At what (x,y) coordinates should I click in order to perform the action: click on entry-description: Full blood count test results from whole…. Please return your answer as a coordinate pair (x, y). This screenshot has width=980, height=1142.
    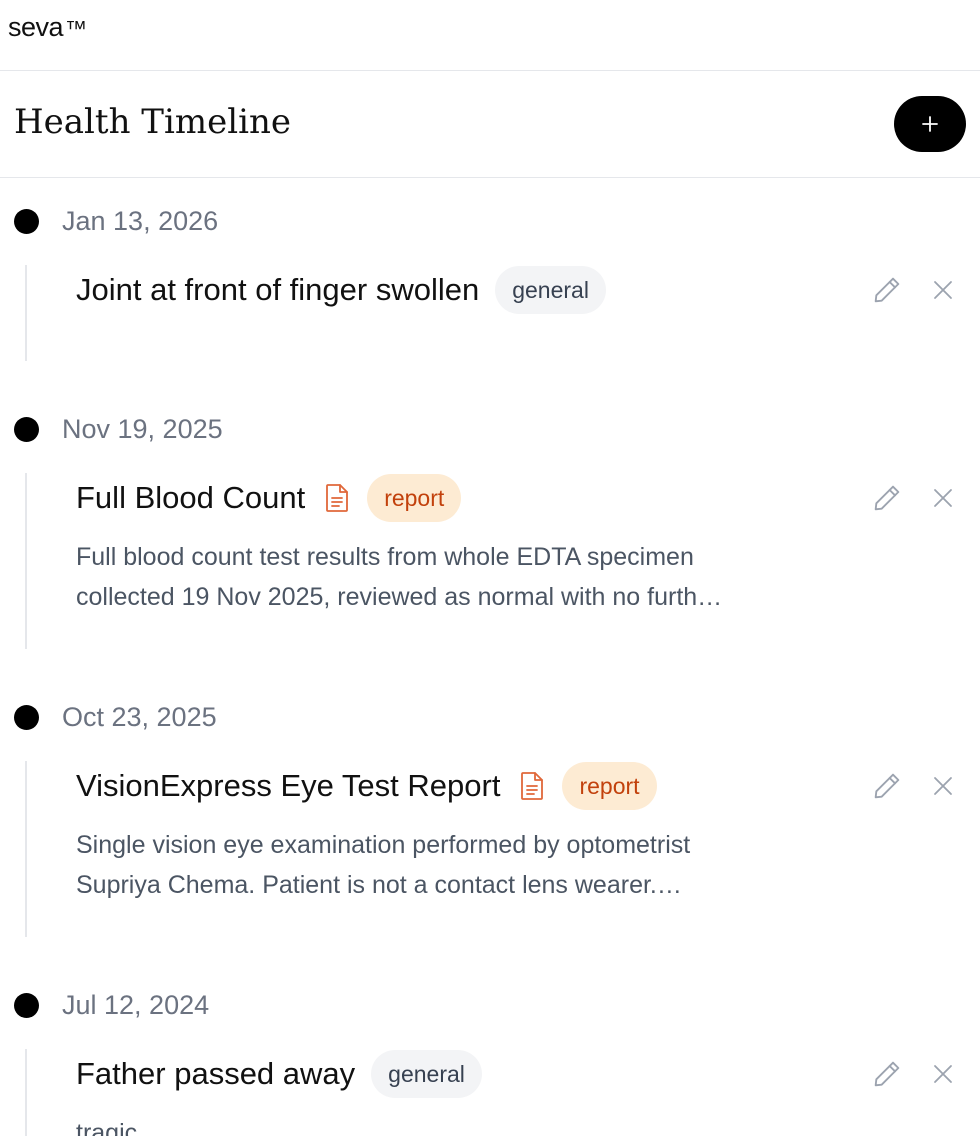
    Looking at the image, I should click on (466, 577).